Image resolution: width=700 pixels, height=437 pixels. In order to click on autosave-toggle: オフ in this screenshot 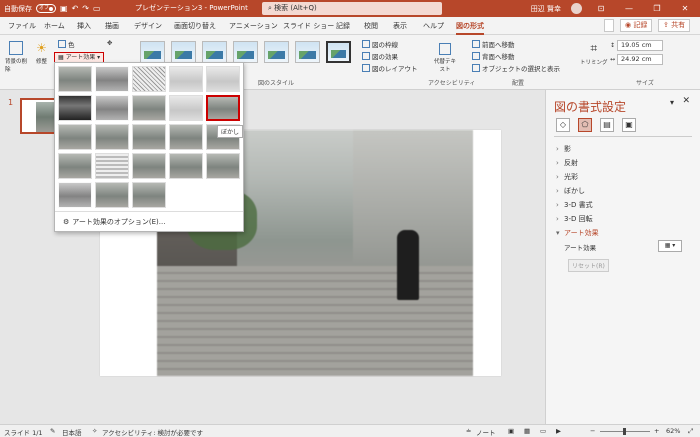, I will do `click(46, 8)`.